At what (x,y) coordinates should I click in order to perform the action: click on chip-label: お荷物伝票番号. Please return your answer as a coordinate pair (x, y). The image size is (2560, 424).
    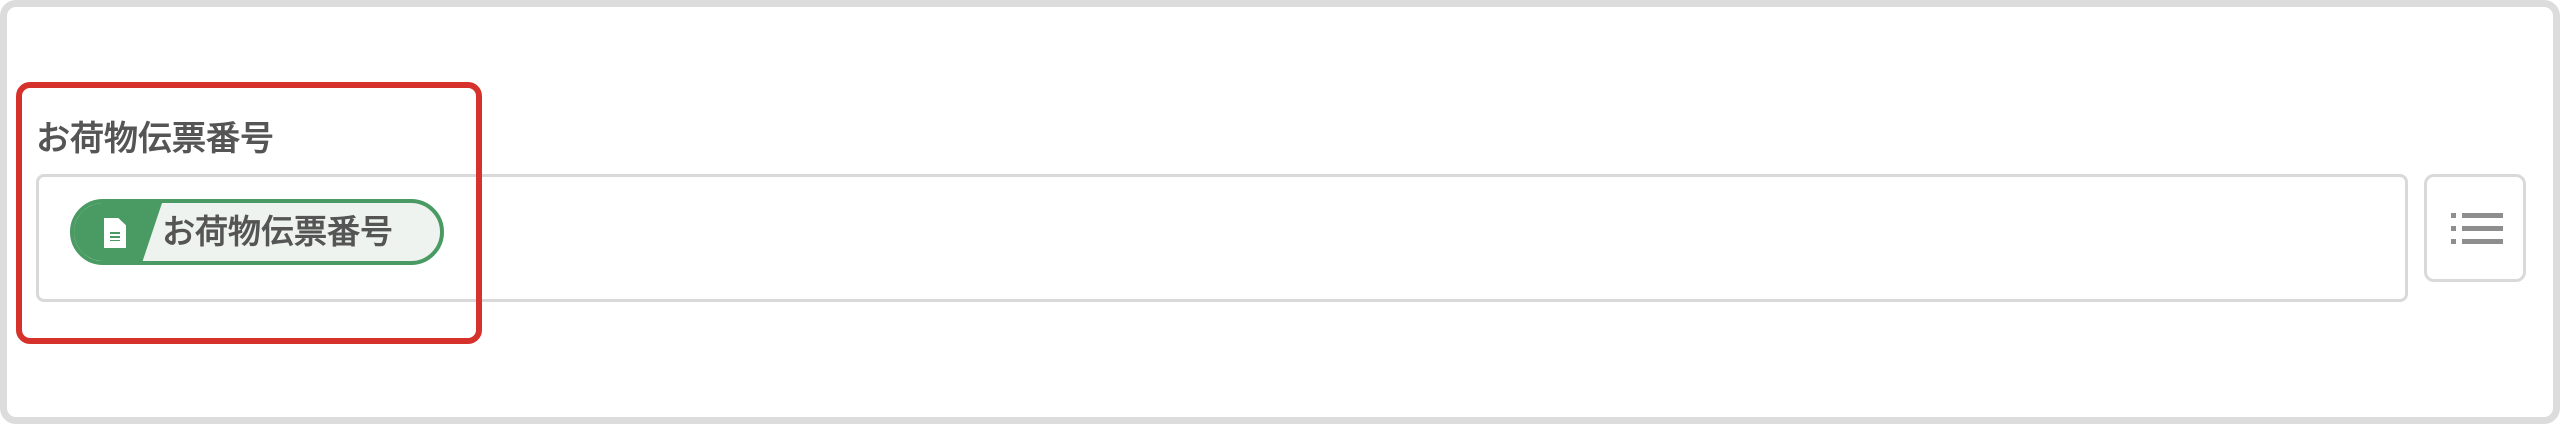
    Looking at the image, I should click on (277, 231).